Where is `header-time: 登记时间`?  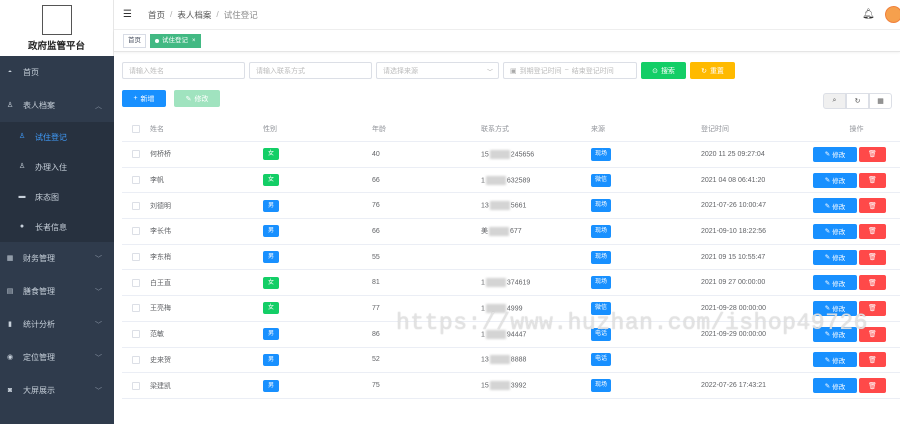 header-time: 登记时间 is located at coordinates (757, 129).